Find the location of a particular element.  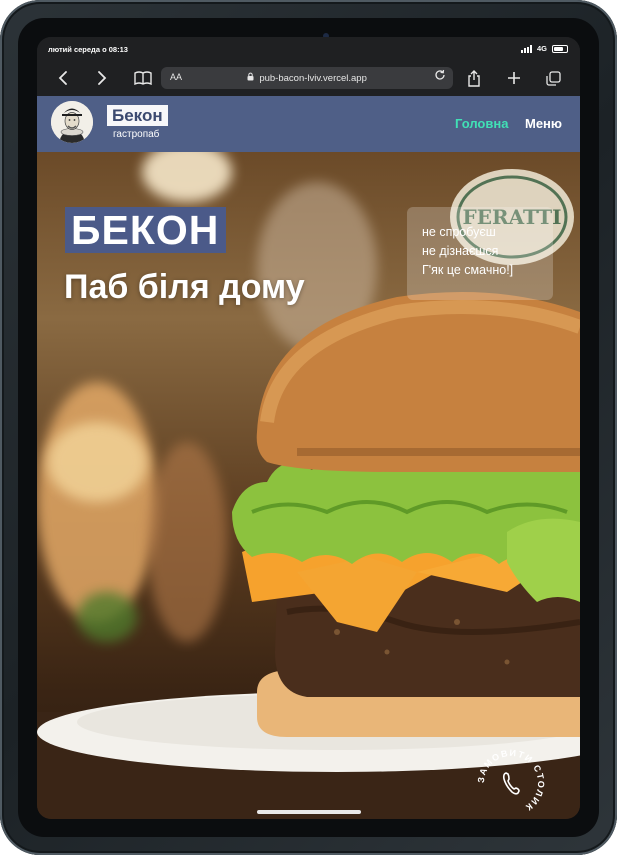

brand-subtitle: гастропаб is located at coordinates (136, 134).